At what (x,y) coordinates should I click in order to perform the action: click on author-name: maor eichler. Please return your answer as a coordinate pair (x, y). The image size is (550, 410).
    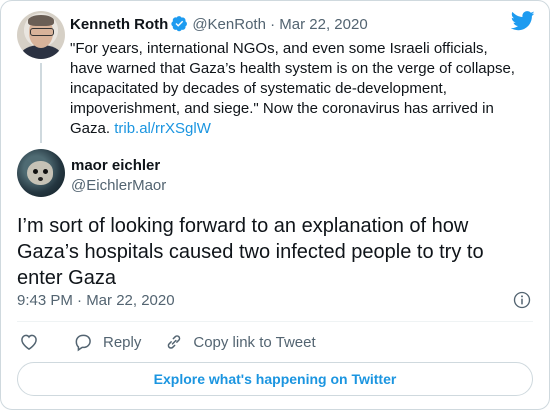
    Looking at the image, I should click on (115, 166).